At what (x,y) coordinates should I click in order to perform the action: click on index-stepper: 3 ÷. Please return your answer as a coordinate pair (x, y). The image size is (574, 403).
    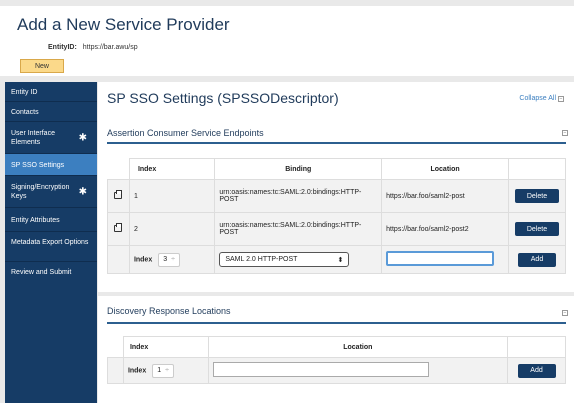
    Looking at the image, I should click on (169, 259).